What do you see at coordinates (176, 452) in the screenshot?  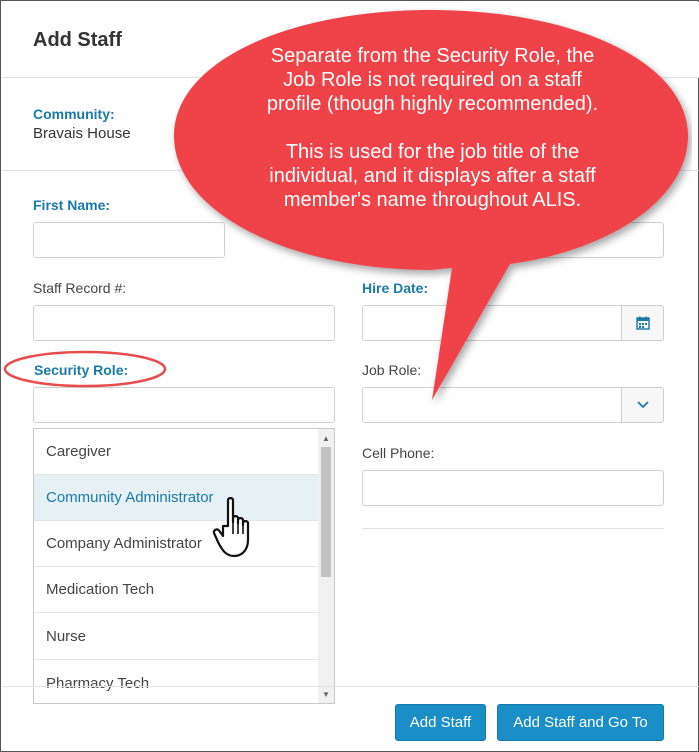 I see `list-item: Caregiver` at bounding box center [176, 452].